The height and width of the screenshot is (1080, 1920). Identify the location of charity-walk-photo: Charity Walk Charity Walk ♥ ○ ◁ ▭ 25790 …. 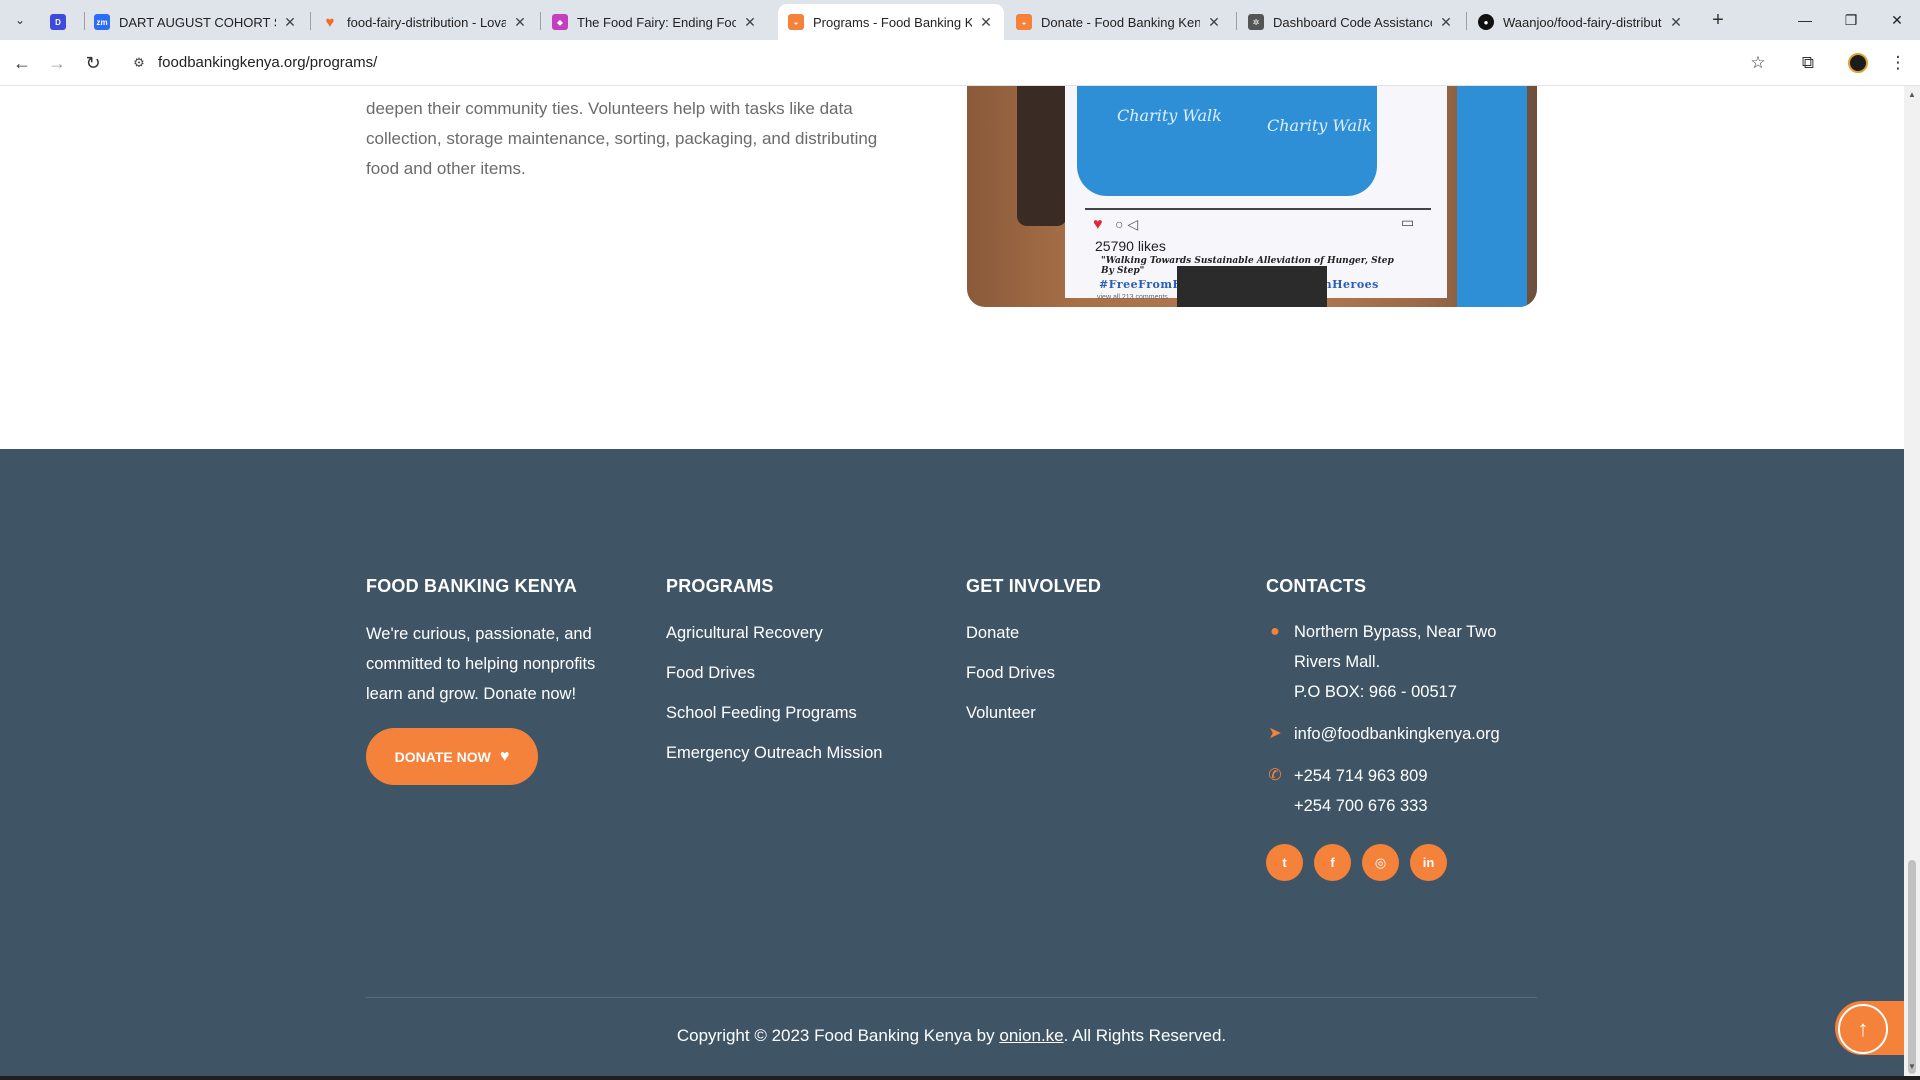
(1252, 196).